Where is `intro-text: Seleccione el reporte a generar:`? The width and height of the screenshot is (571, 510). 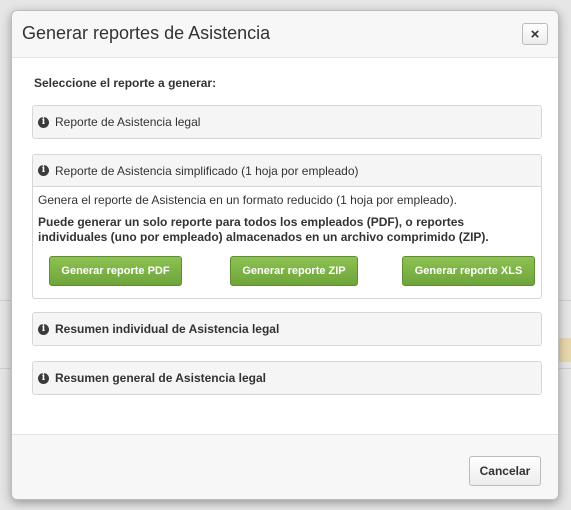
intro-text: Seleccione el reporte a generar: is located at coordinates (125, 83).